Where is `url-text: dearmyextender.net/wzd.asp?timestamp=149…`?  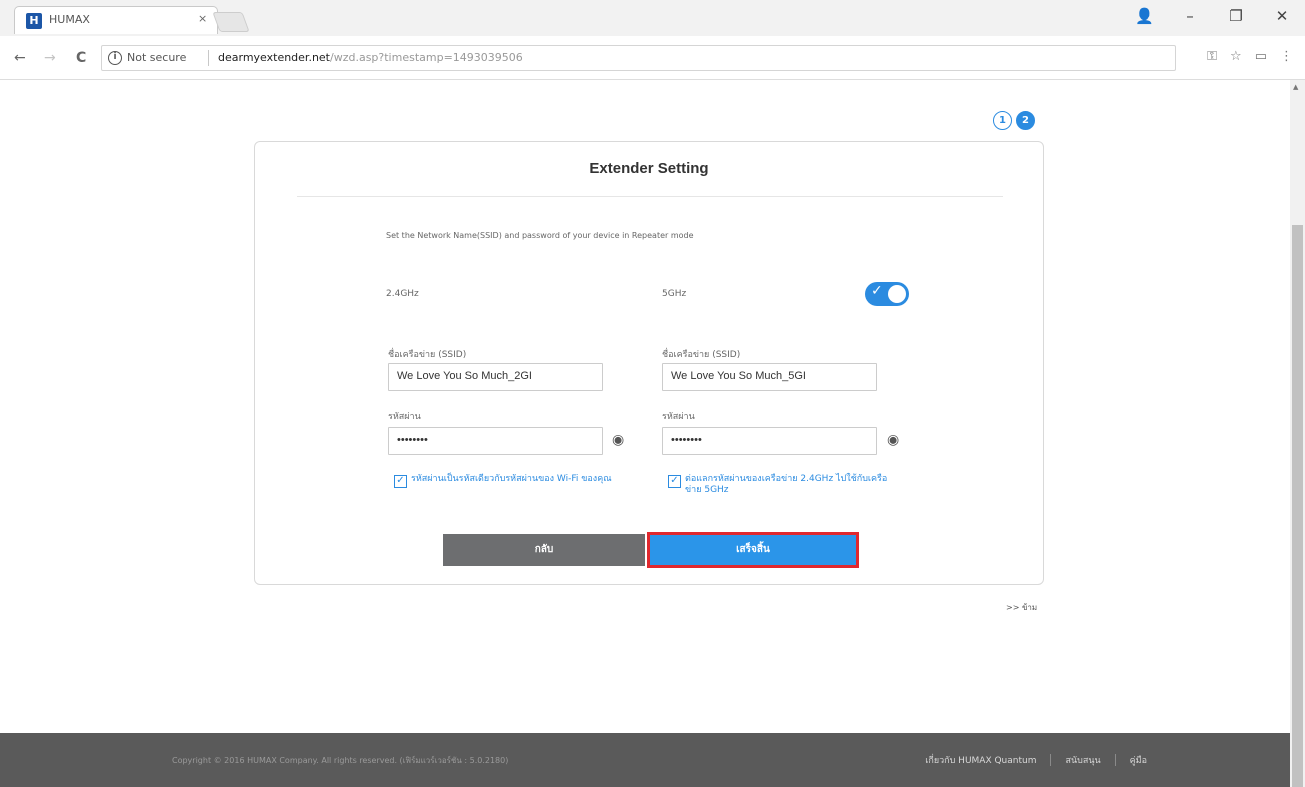
url-text: dearmyextender.net/wzd.asp?timestamp=149… is located at coordinates (370, 57).